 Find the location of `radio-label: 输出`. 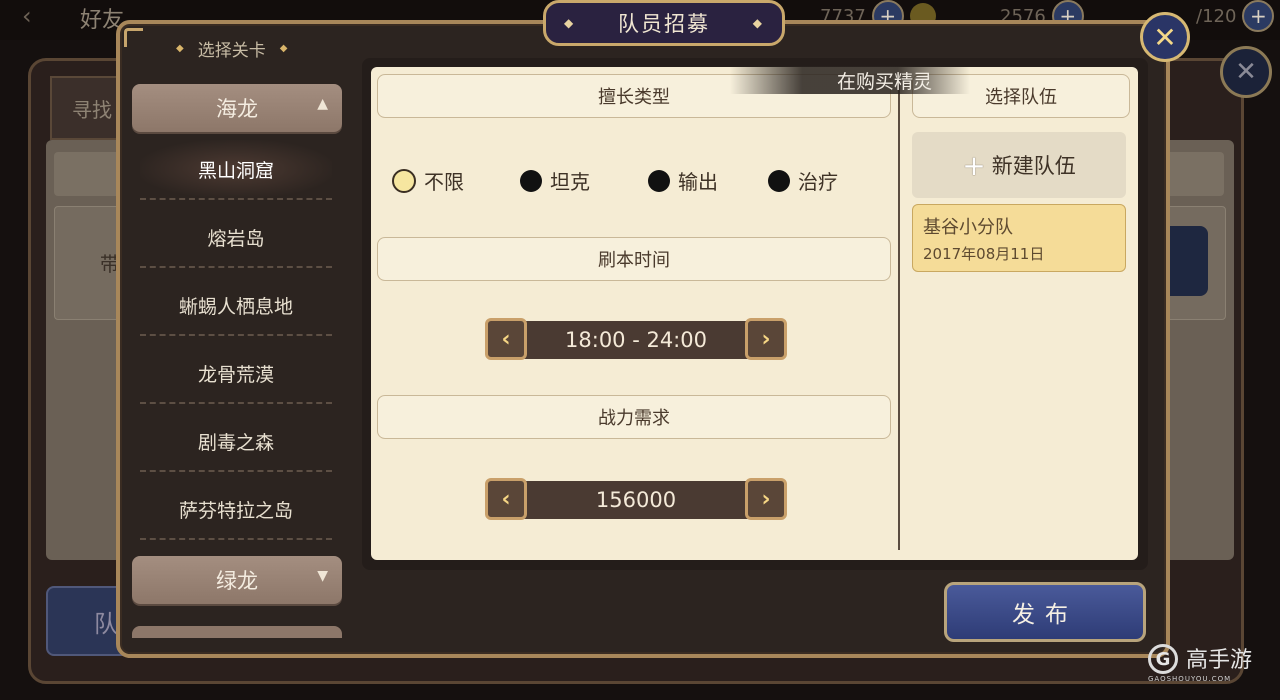

radio-label: 输出 is located at coordinates (698, 182).